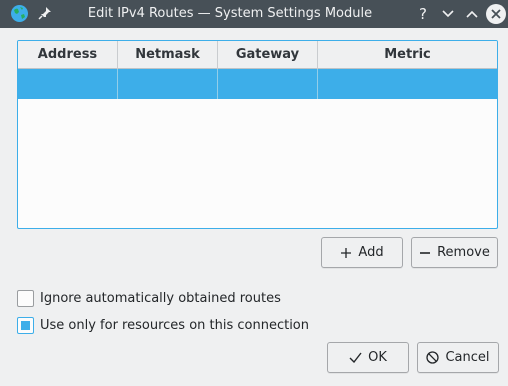 This screenshot has width=508, height=386. What do you see at coordinates (463, 252) in the screenshot?
I see `remove-button-label: Remove` at bounding box center [463, 252].